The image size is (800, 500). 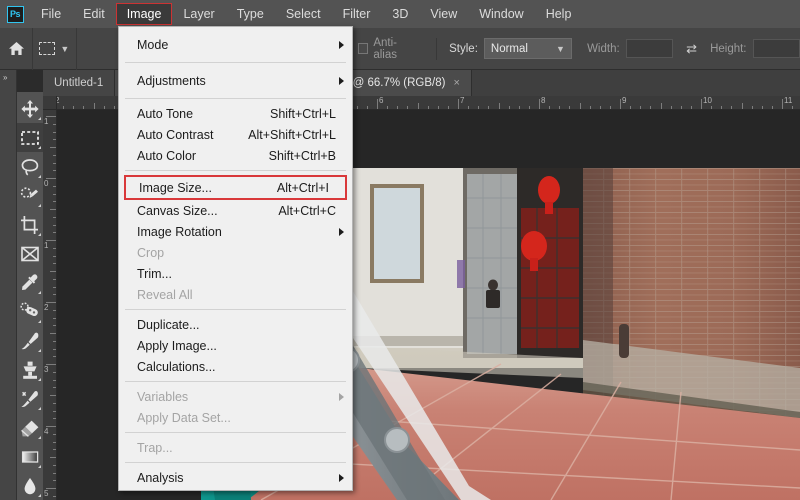 I want to click on eyedropper-tool, so click(x=30, y=282).